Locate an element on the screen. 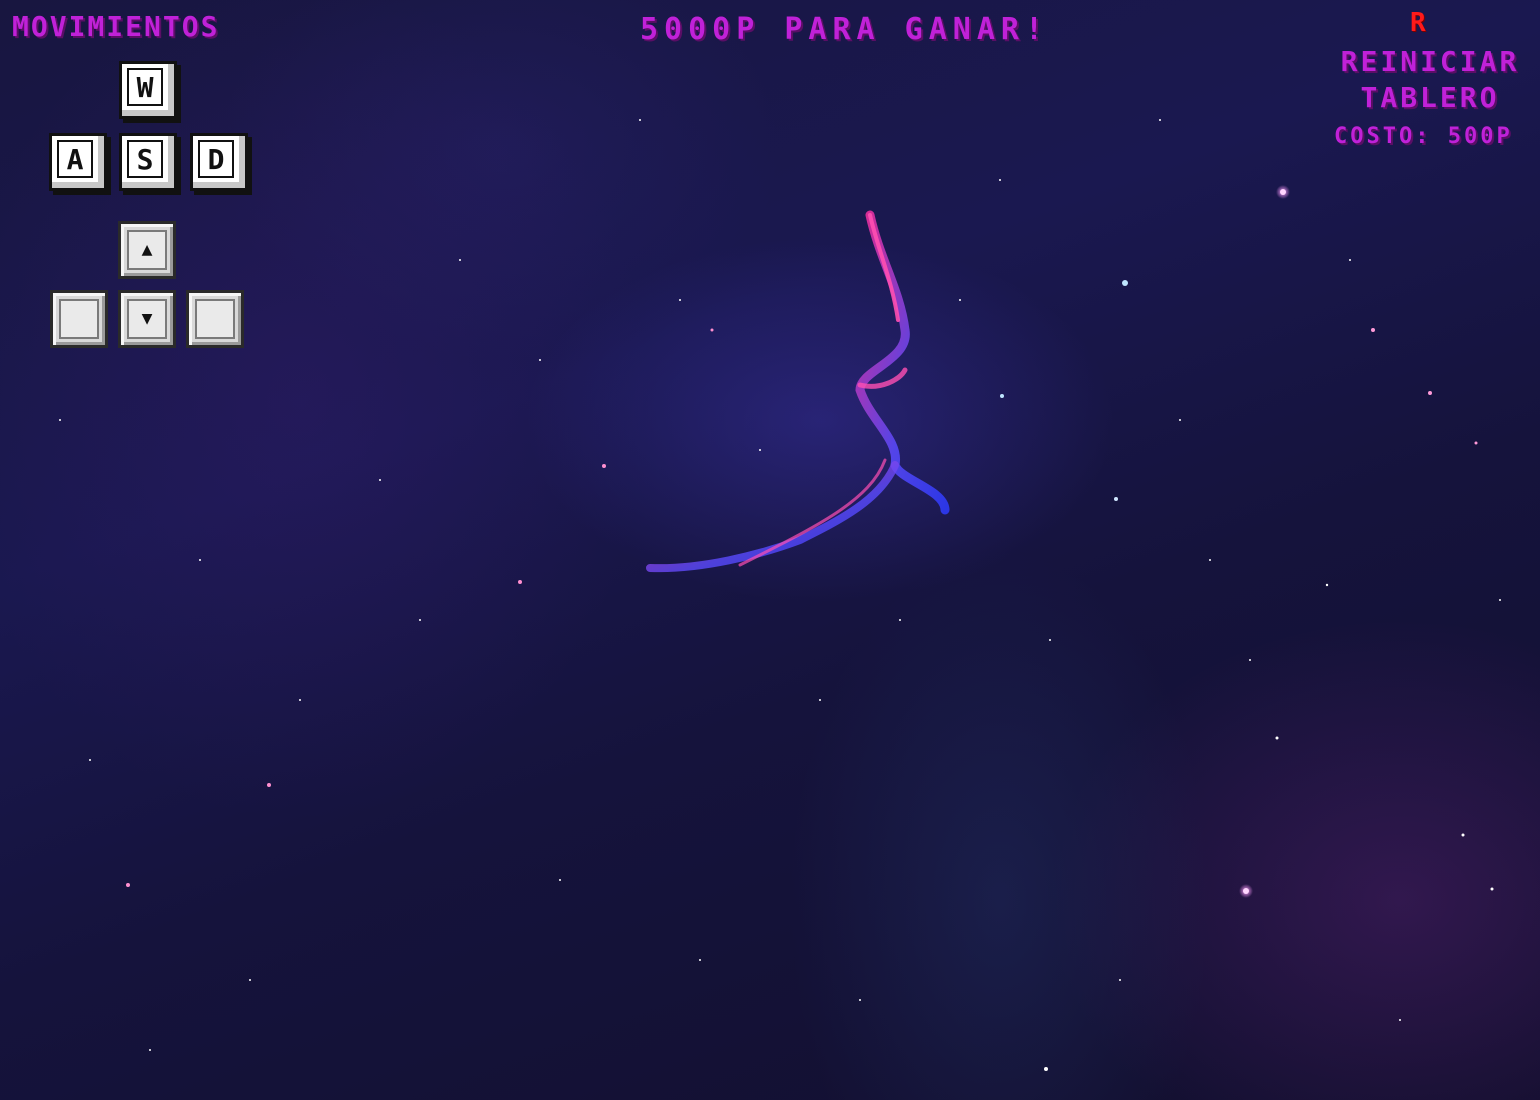 Image resolution: width=1540 pixels, height=1100 pixels. key-arrow-left is located at coordinates (79, 319).